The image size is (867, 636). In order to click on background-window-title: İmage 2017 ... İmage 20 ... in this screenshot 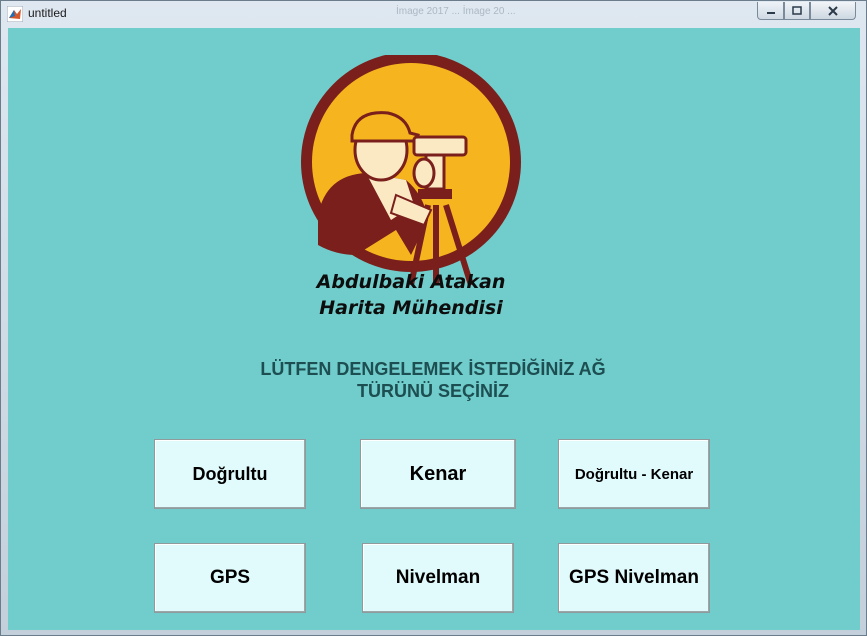, I will do `click(456, 11)`.